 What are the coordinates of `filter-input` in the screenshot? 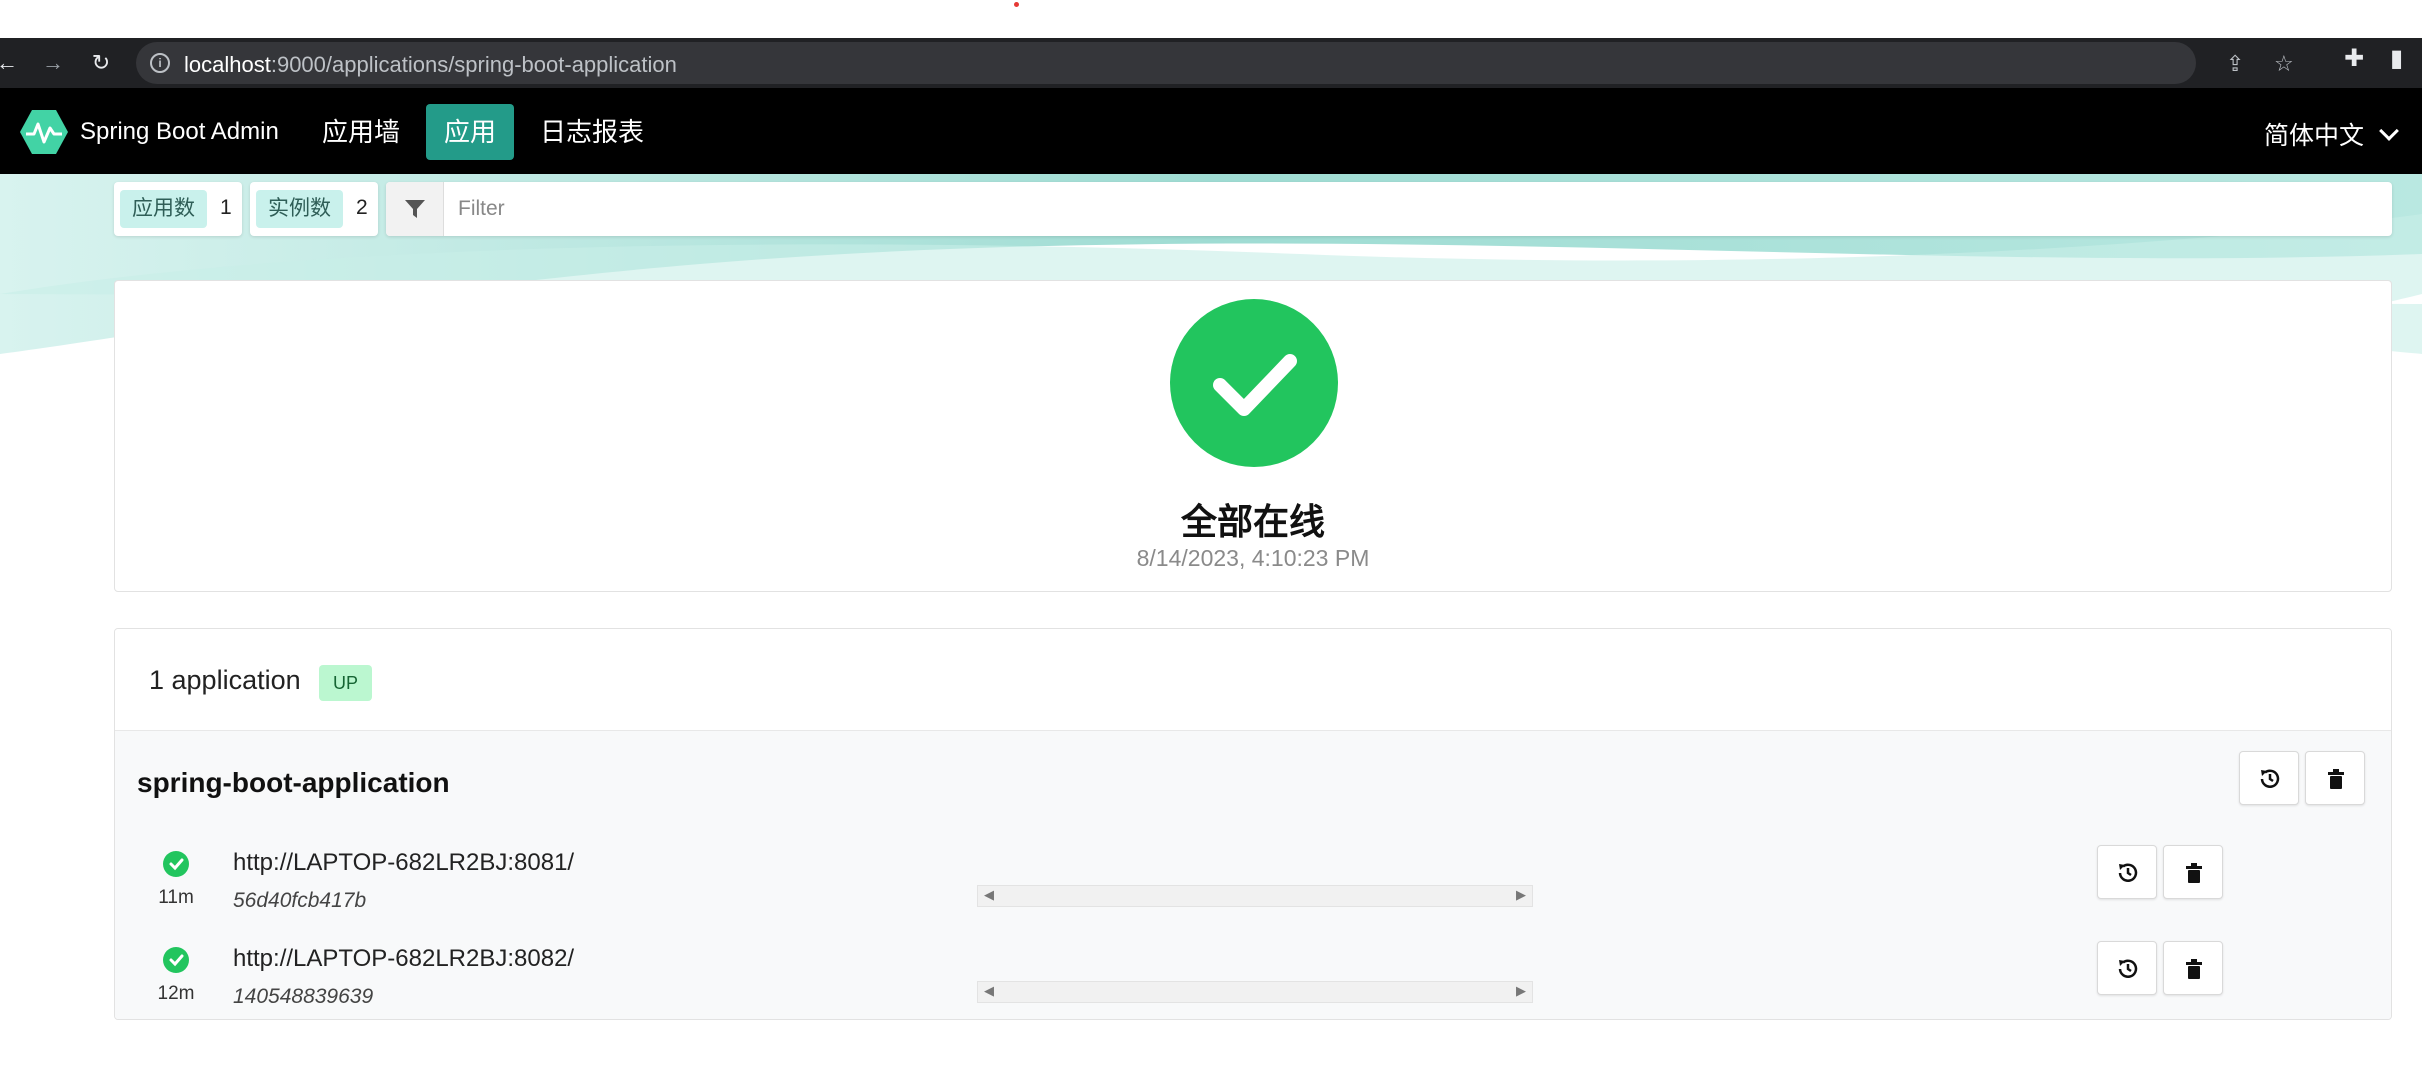 It's located at (1414, 209).